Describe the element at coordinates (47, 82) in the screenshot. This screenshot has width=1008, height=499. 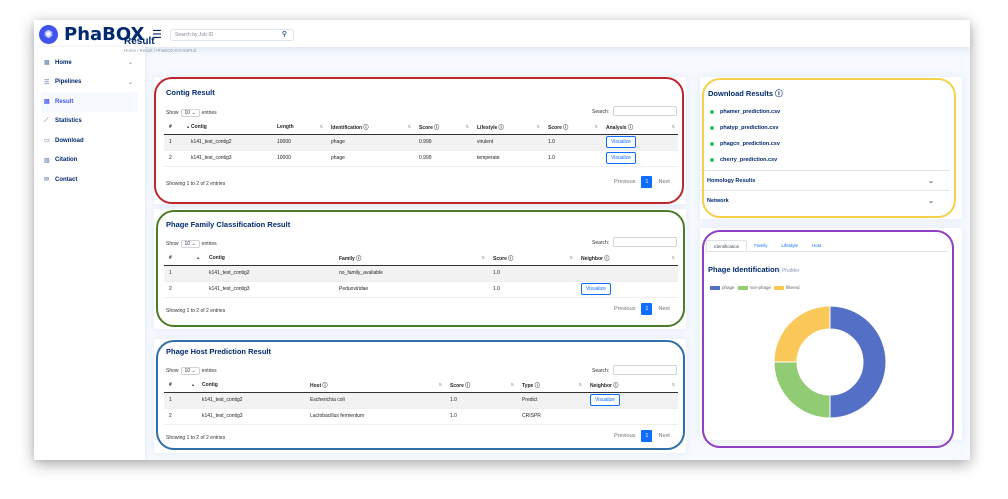
I see `list-icon: ☰` at that location.